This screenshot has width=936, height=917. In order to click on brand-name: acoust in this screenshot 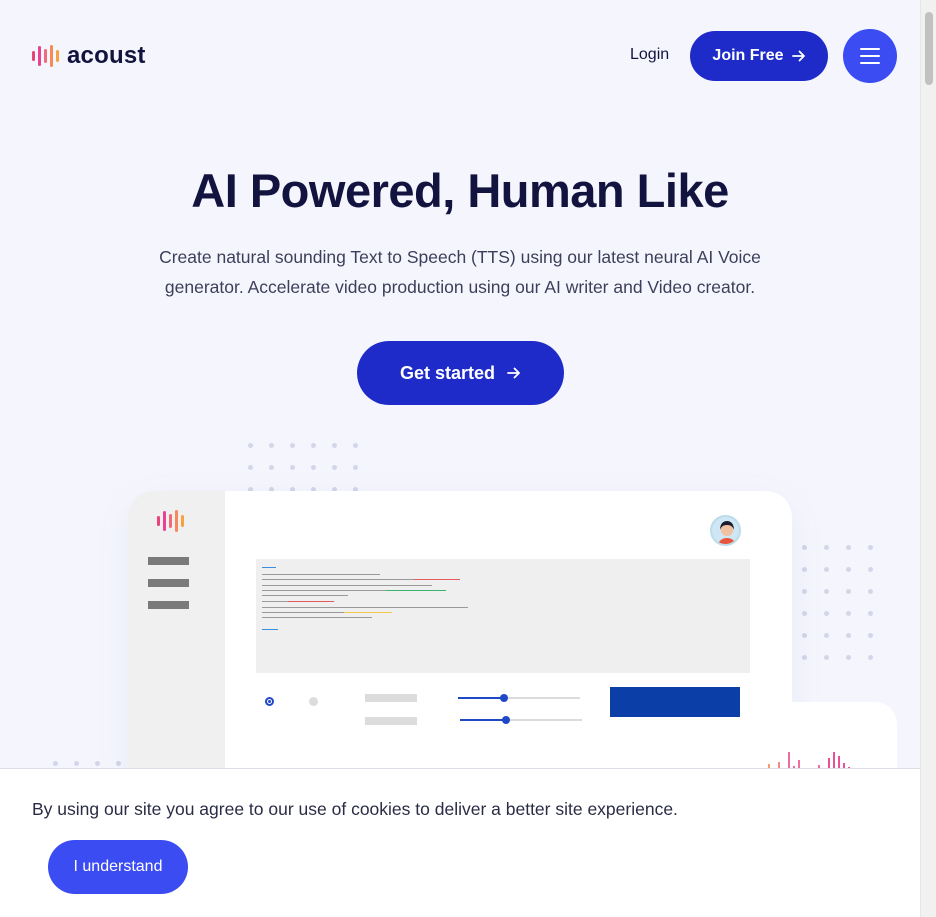, I will do `click(106, 55)`.